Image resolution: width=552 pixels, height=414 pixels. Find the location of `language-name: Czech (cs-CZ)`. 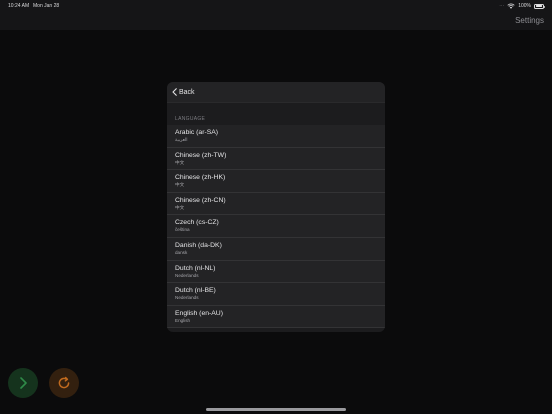

language-name: Czech (cs-CZ) is located at coordinates (197, 223).